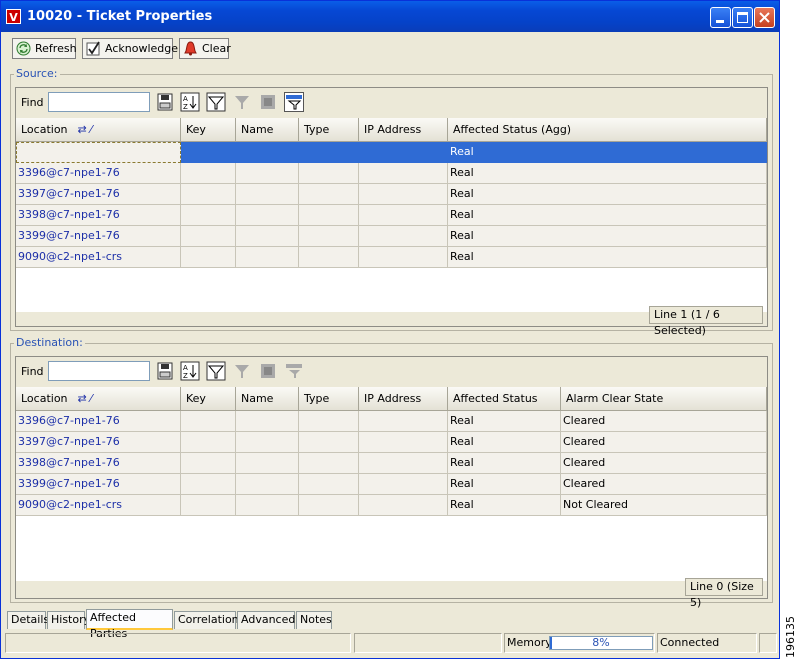 This screenshot has height=659, width=797. What do you see at coordinates (742, 17) in the screenshot?
I see `maximize-button` at bounding box center [742, 17].